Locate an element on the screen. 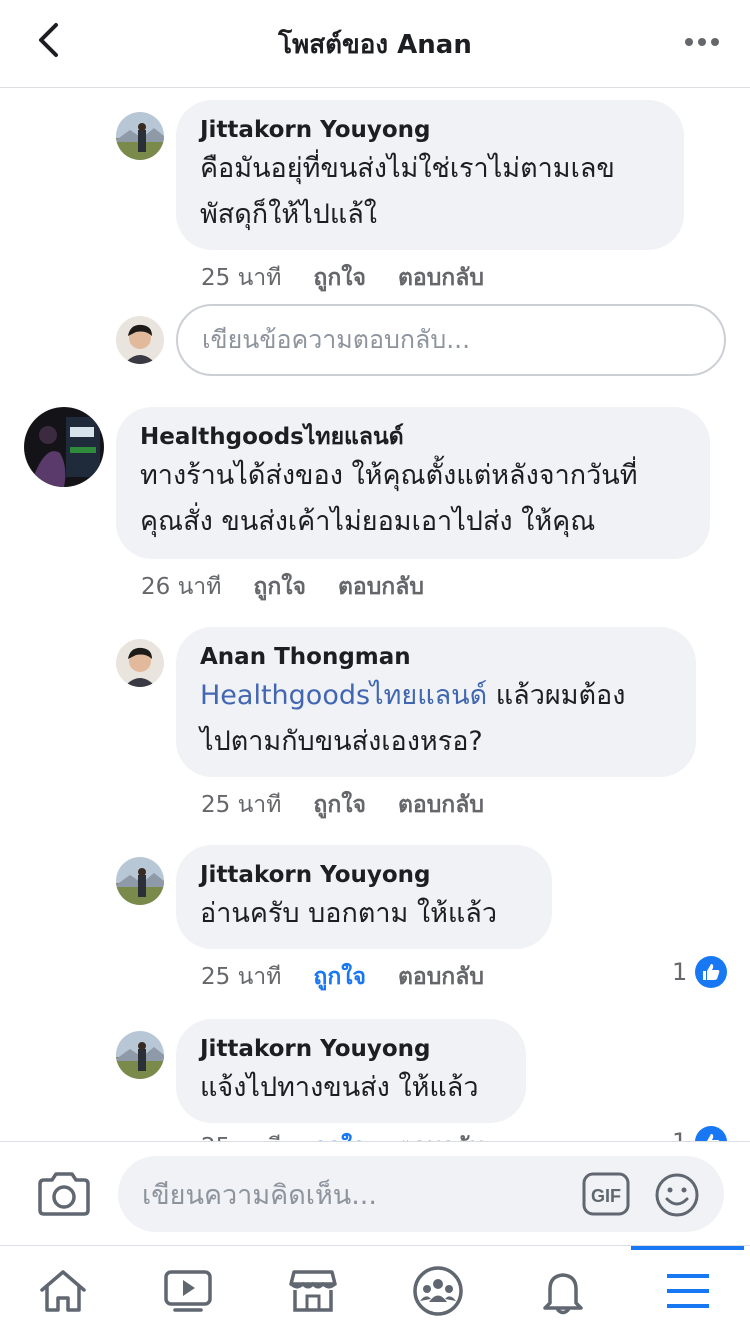  comment-text: แจ้งไปทางขนส่ง ให้แล้ว is located at coordinates (339, 1087).